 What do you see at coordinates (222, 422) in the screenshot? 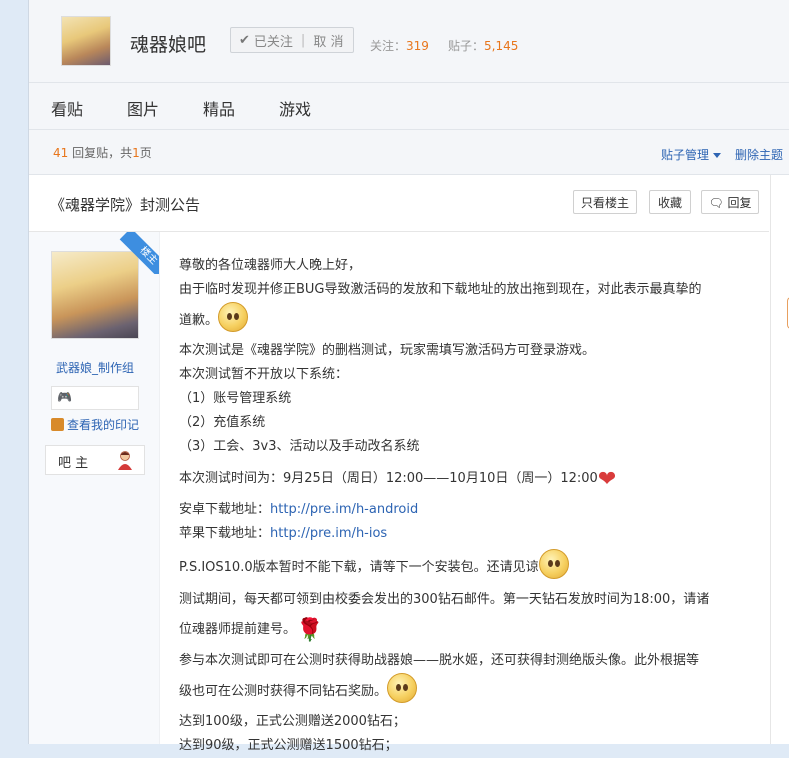
I see `post-line: （2）充值系统` at bounding box center [222, 422].